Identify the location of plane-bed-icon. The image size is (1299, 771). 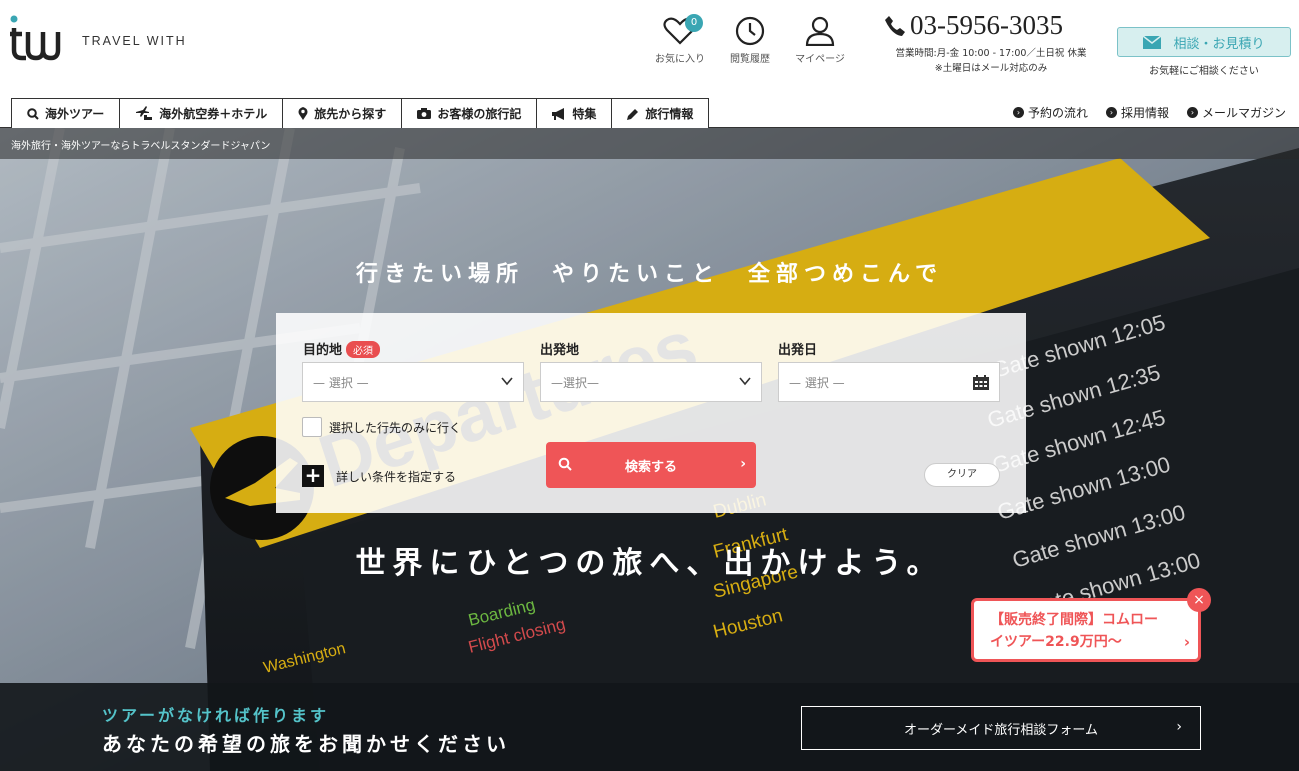
(144, 112).